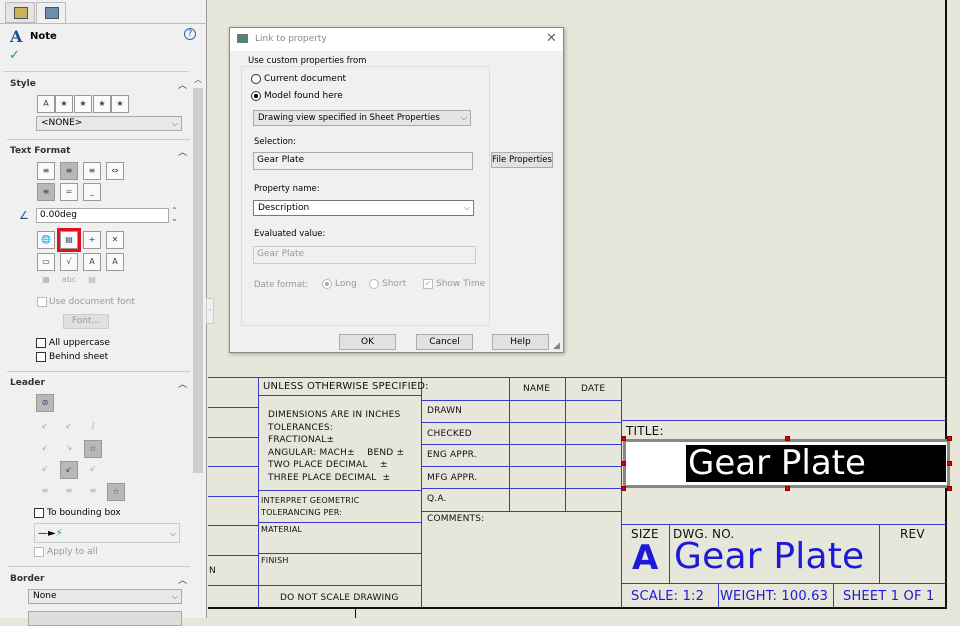 This screenshot has width=960, height=626. What do you see at coordinates (42, 302) in the screenshot?
I see `use-document-font-checkbox` at bounding box center [42, 302].